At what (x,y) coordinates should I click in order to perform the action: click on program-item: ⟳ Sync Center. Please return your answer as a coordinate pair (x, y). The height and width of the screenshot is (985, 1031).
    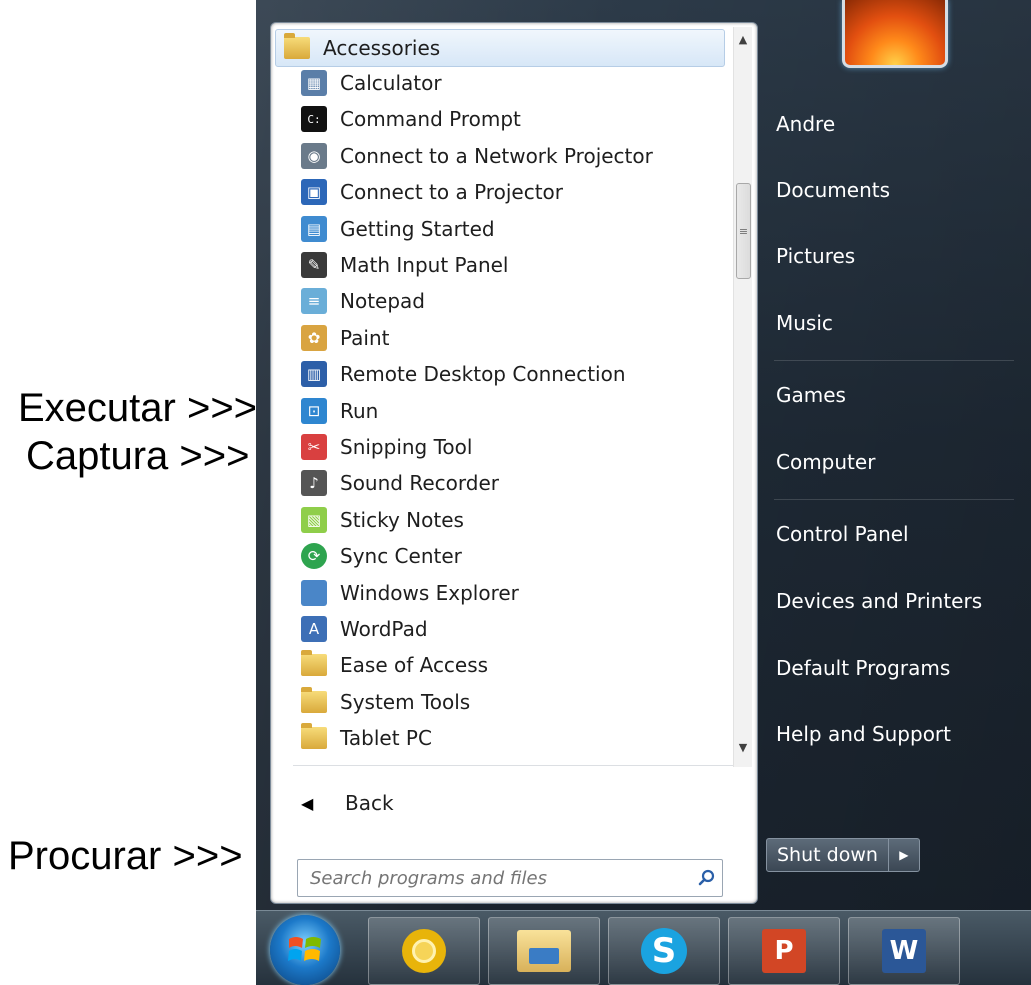
    Looking at the image, I should click on (510, 556).